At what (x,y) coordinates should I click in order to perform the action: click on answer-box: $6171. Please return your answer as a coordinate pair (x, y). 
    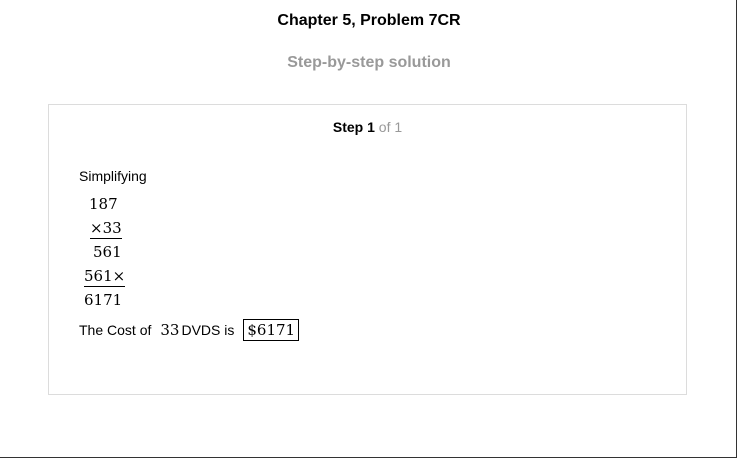
    Looking at the image, I should click on (271, 330).